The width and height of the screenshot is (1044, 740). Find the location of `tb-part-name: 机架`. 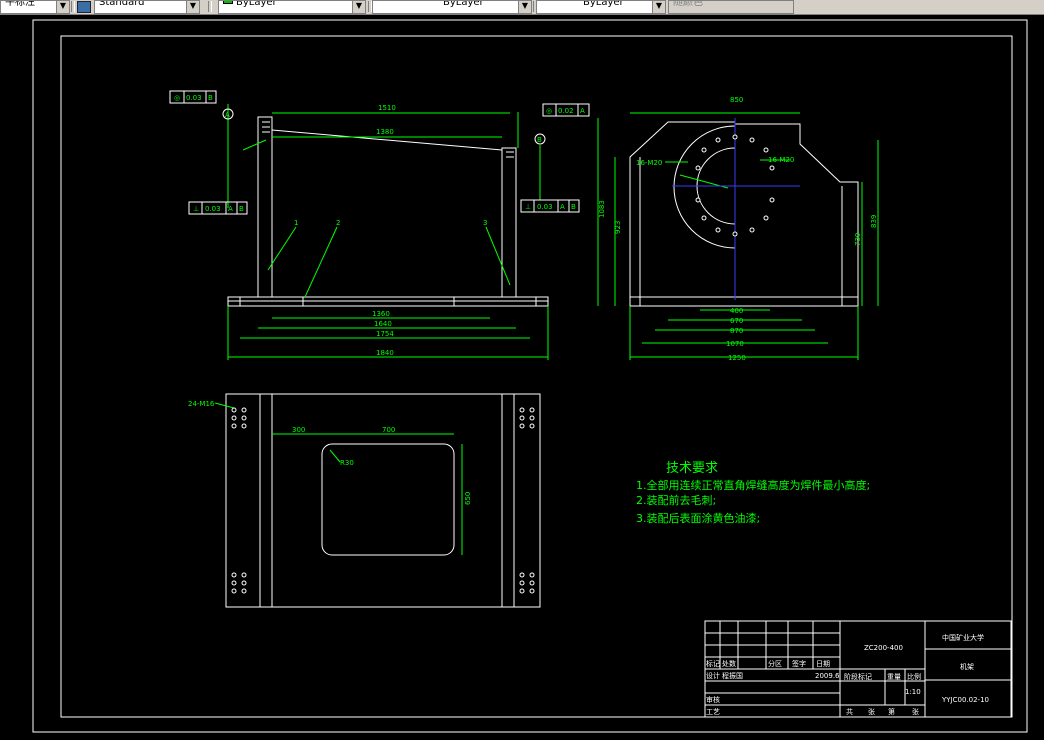

tb-part-name: 机架 is located at coordinates (967, 666).